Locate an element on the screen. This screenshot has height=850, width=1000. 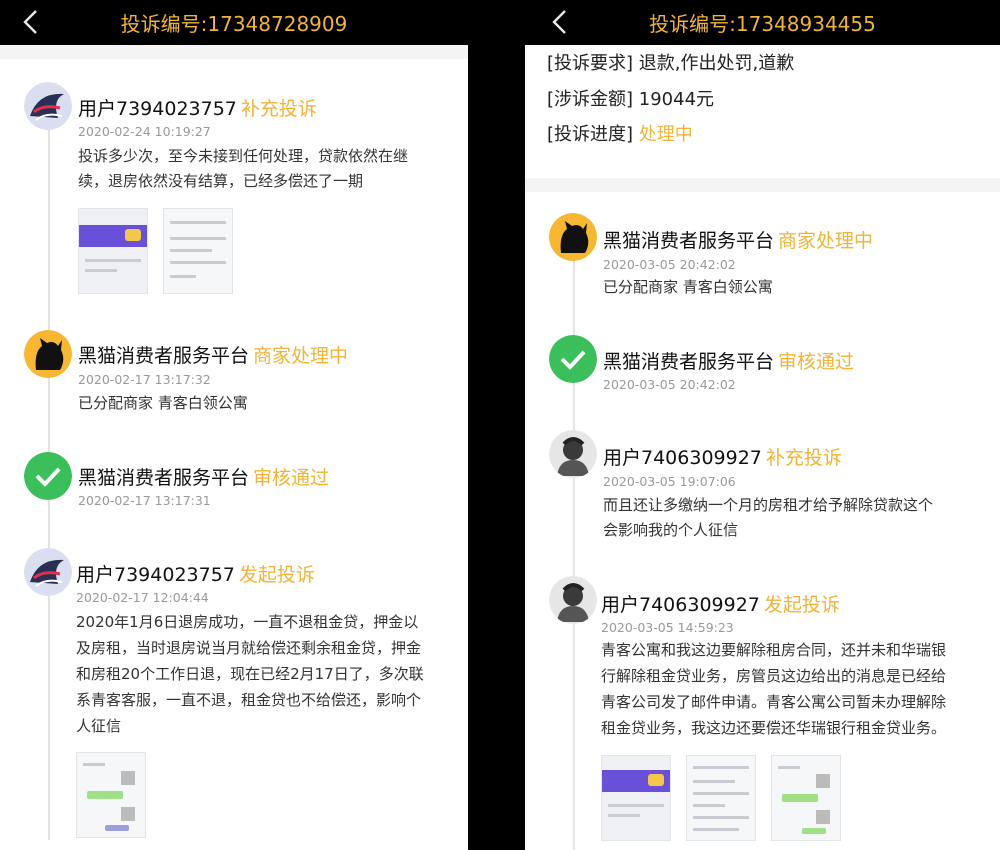
complaint-number-title: 投诉编号:17348728909 is located at coordinates (234, 24).